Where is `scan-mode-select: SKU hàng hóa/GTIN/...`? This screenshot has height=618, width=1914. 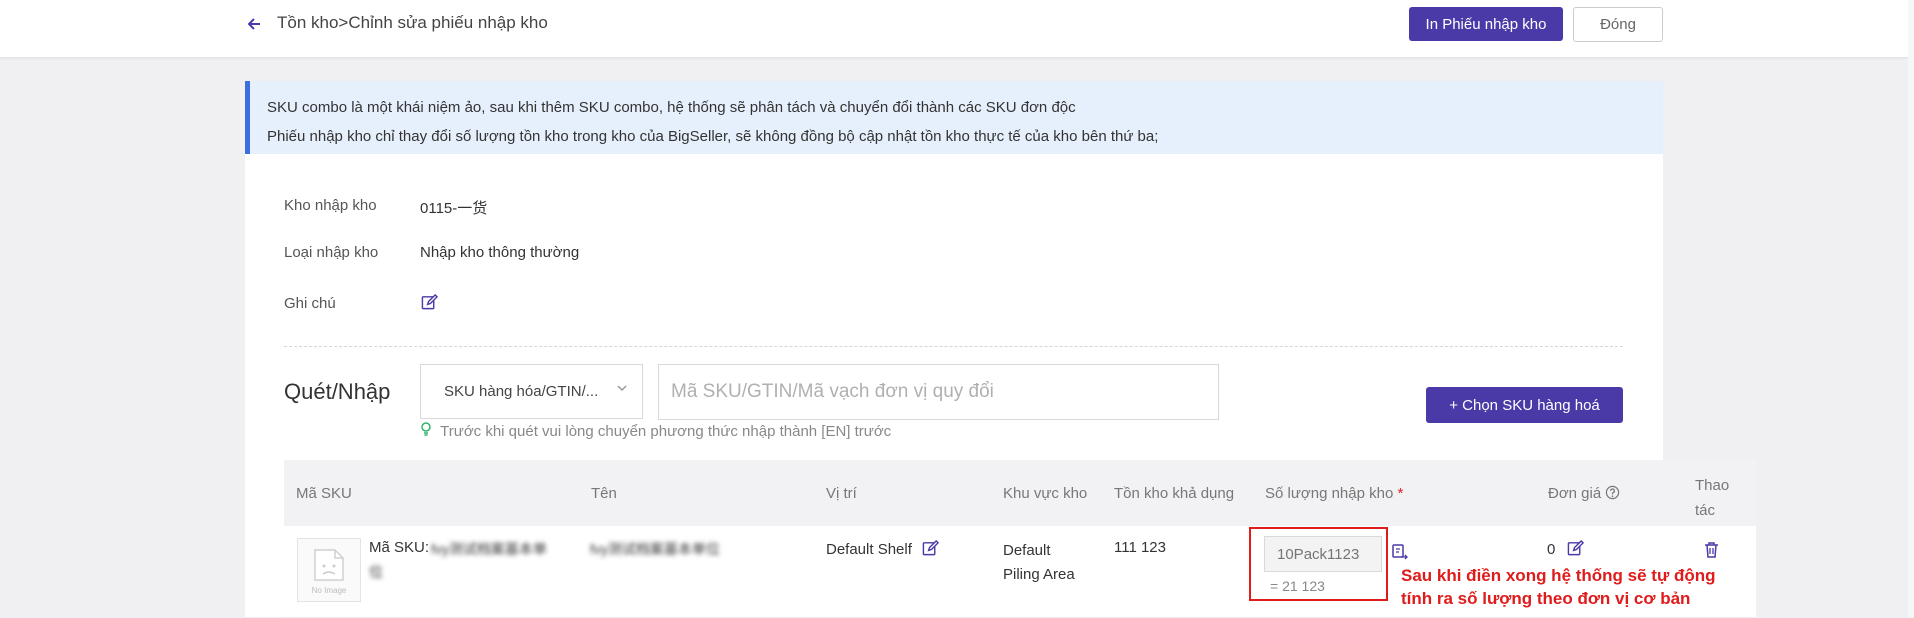 scan-mode-select: SKU hàng hóa/GTIN/... is located at coordinates (531, 391).